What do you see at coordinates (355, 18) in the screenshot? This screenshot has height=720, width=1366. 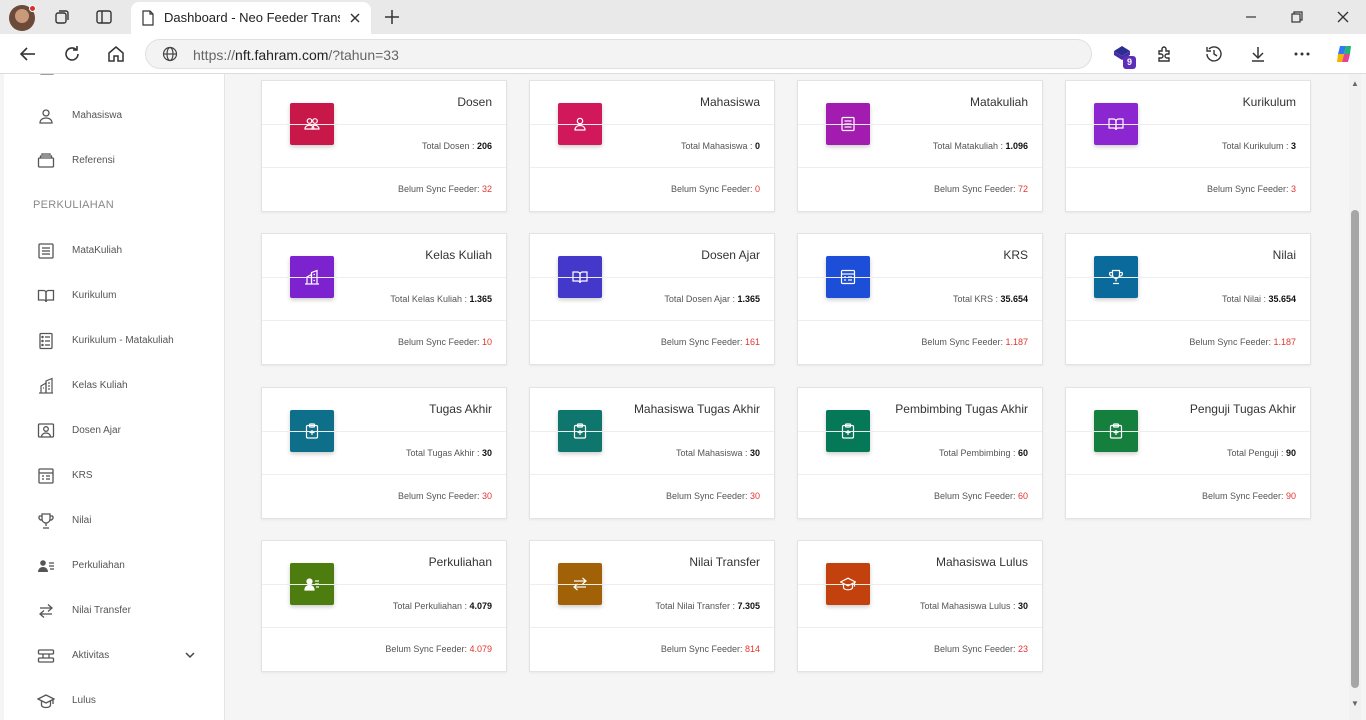 I see `close-tab-icon` at bounding box center [355, 18].